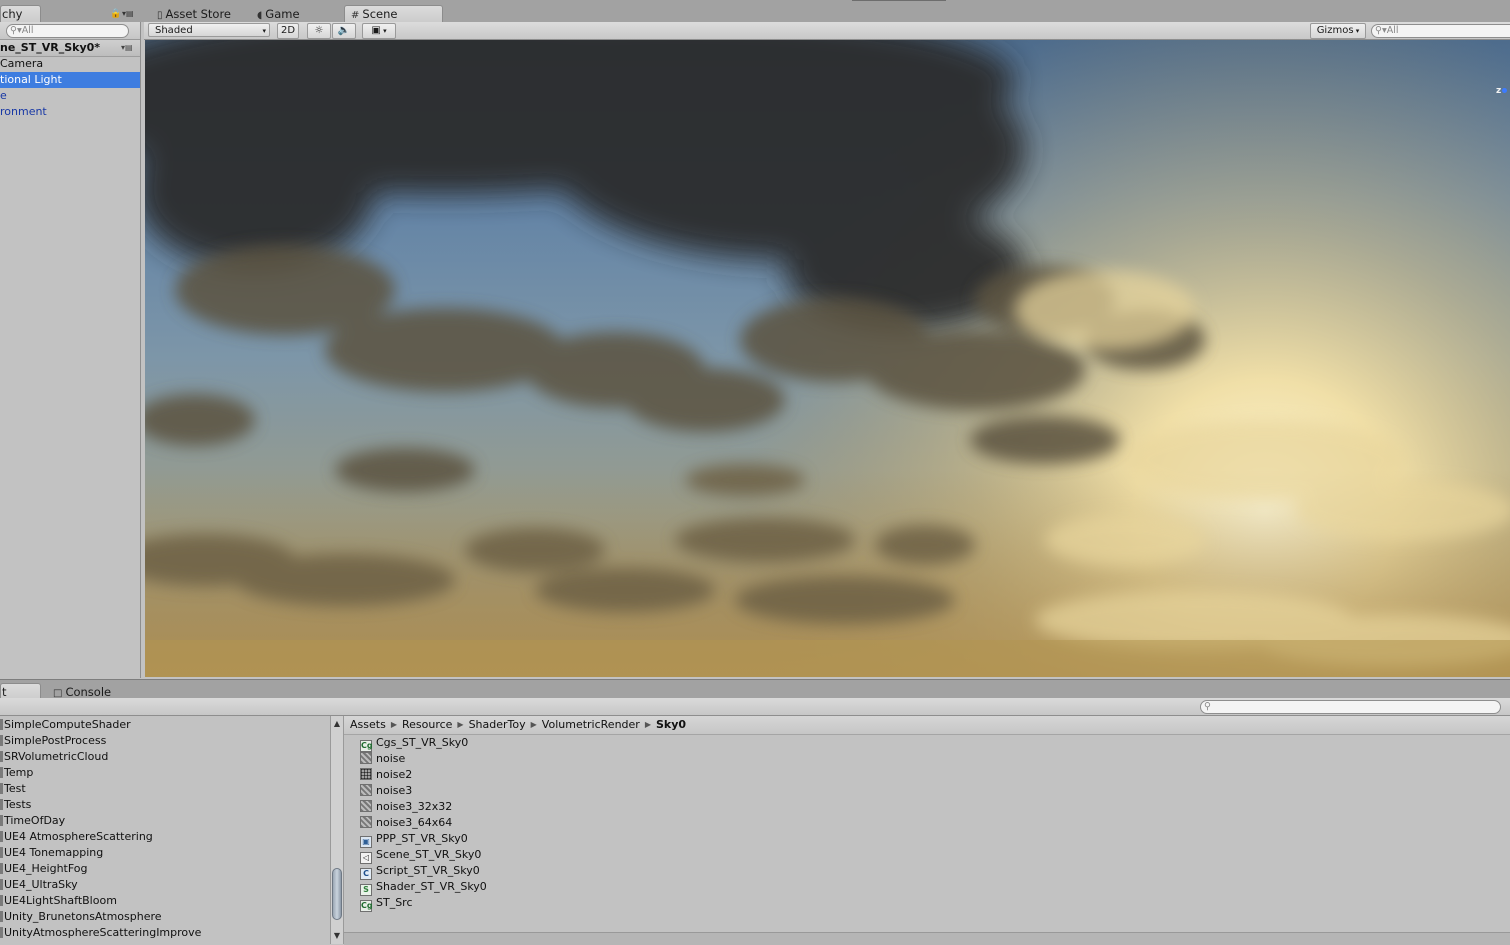 The width and height of the screenshot is (1510, 945). What do you see at coordinates (414, 743) in the screenshot?
I see `asset-item: Cg Cgs_ST_VR_Sky0` at bounding box center [414, 743].